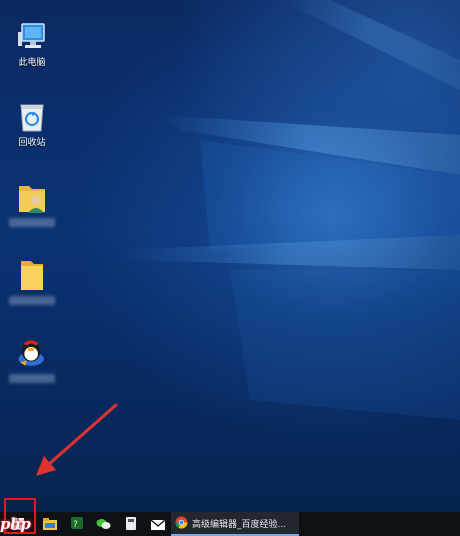  I want to click on calculator-icon, so click(130, 524).